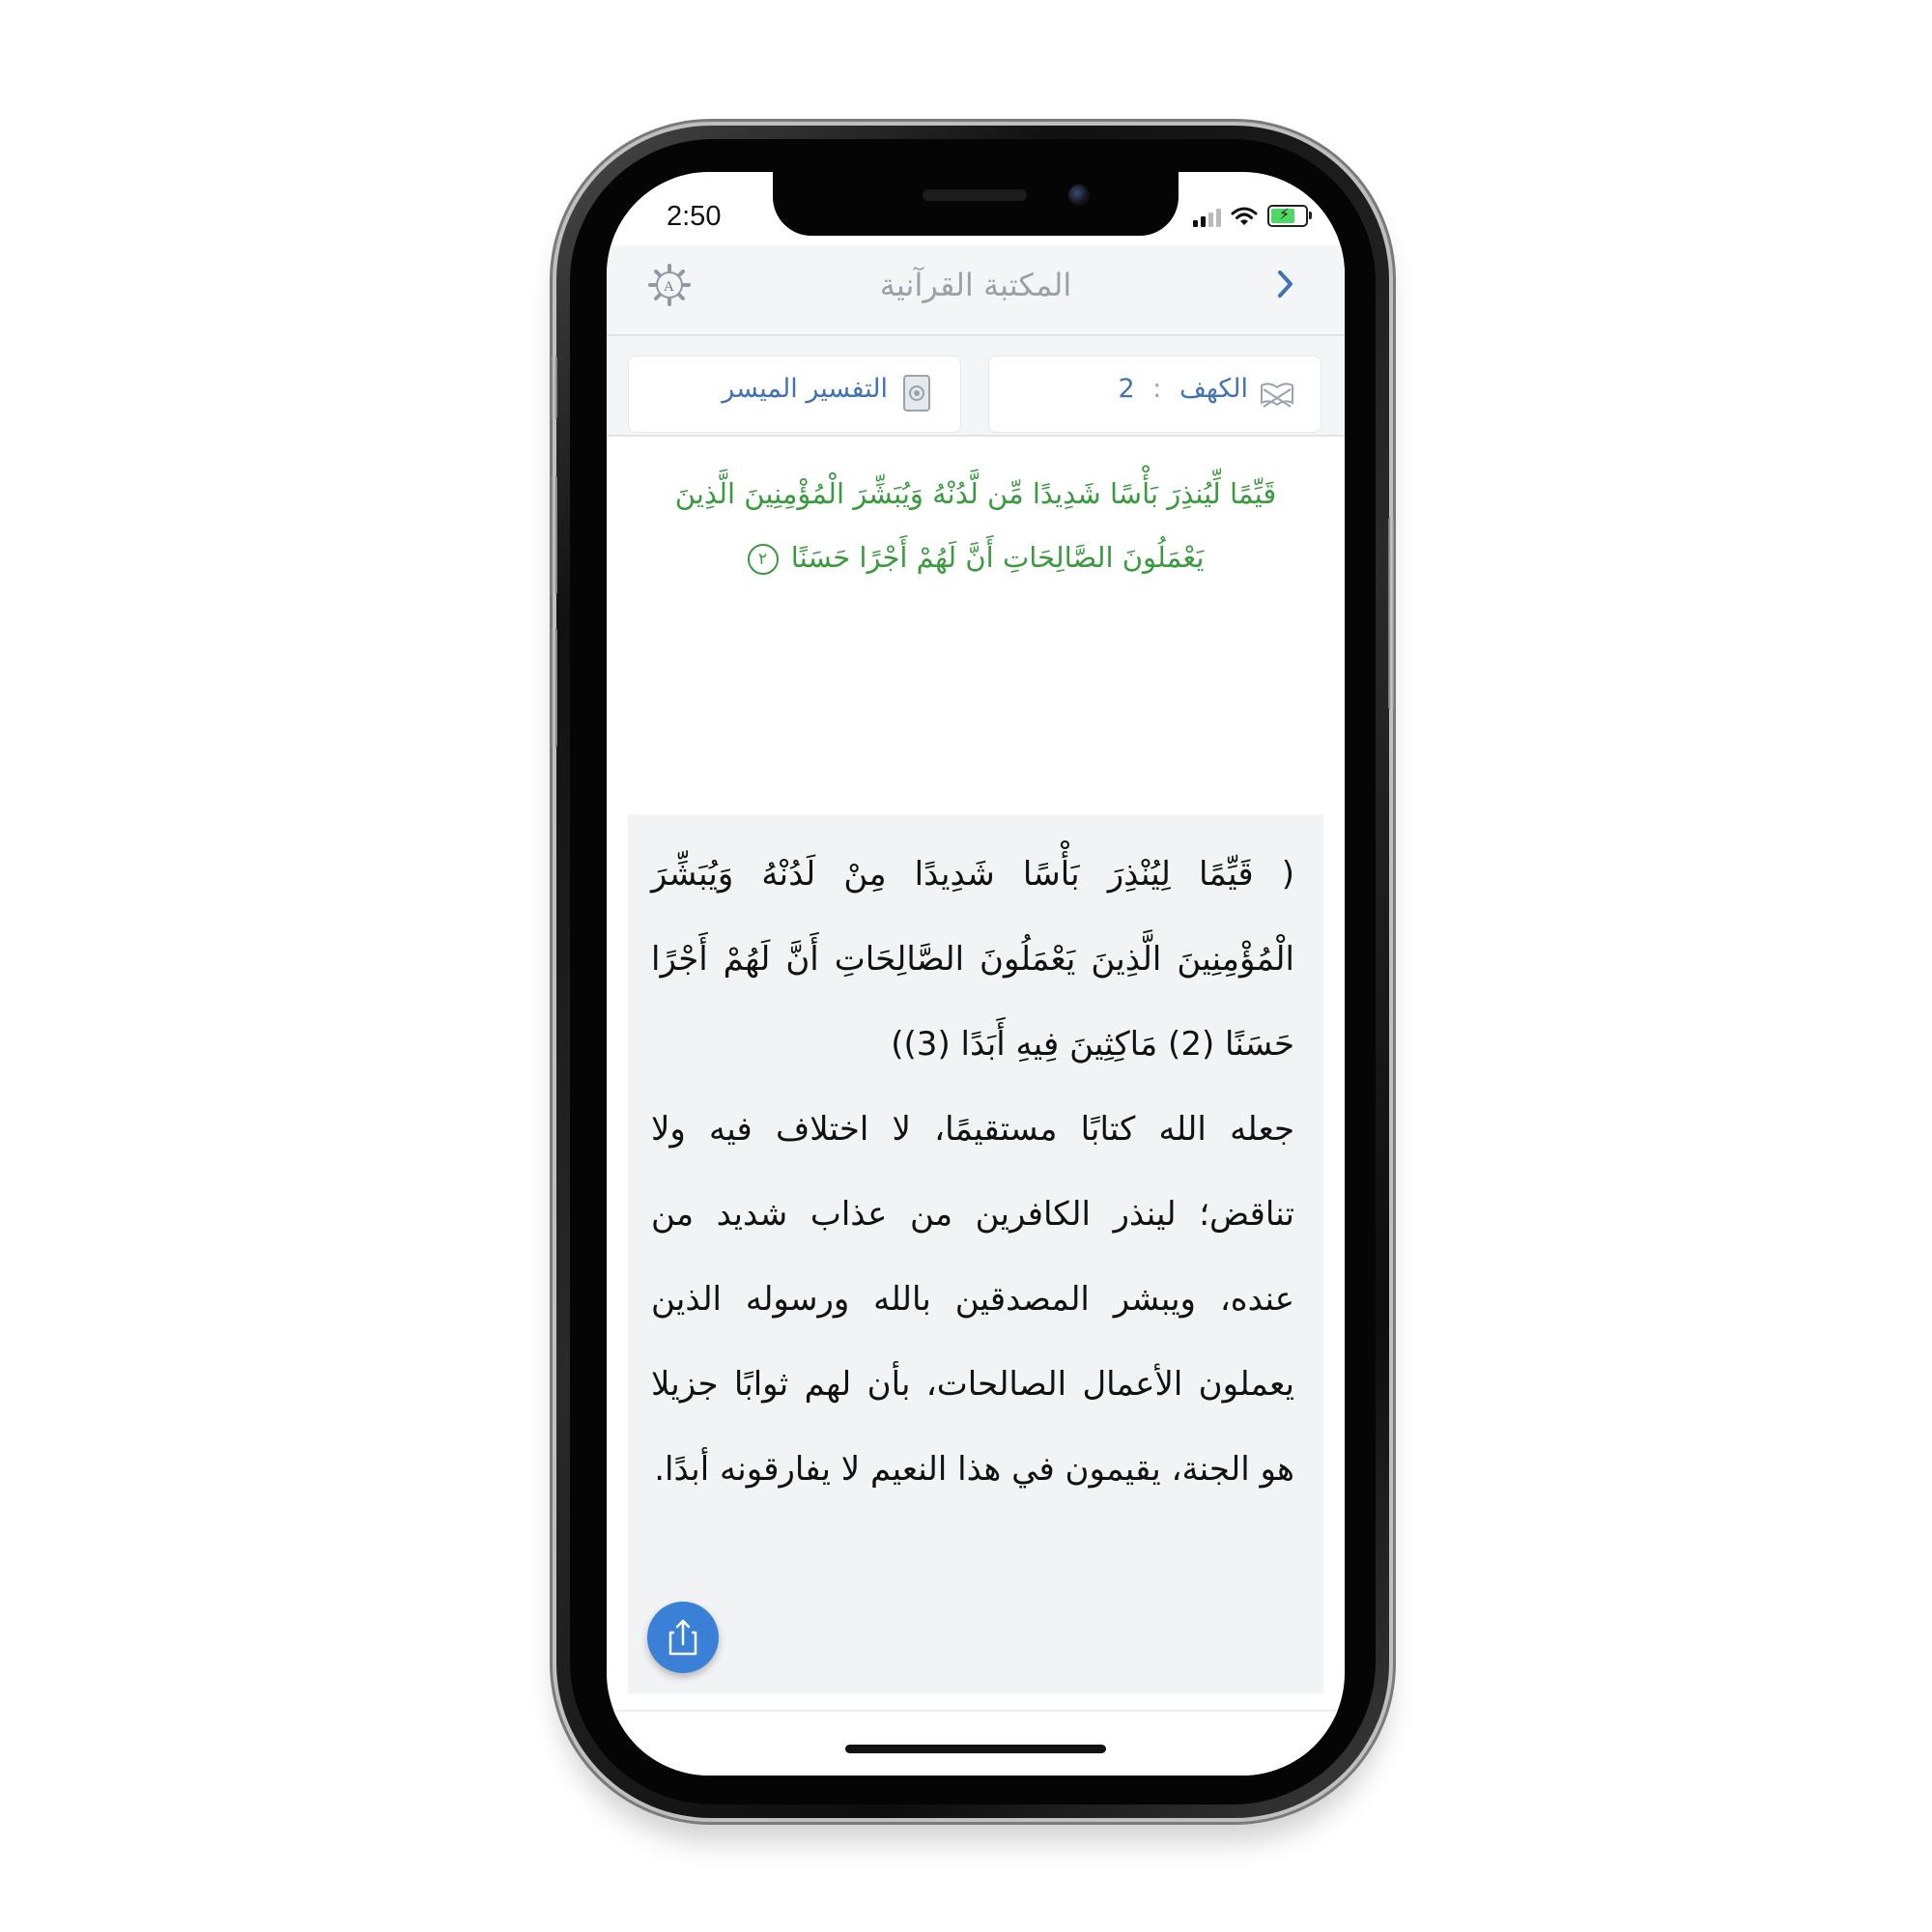  What do you see at coordinates (1126, 389) in the screenshot?
I see `ayah-number: 2` at bounding box center [1126, 389].